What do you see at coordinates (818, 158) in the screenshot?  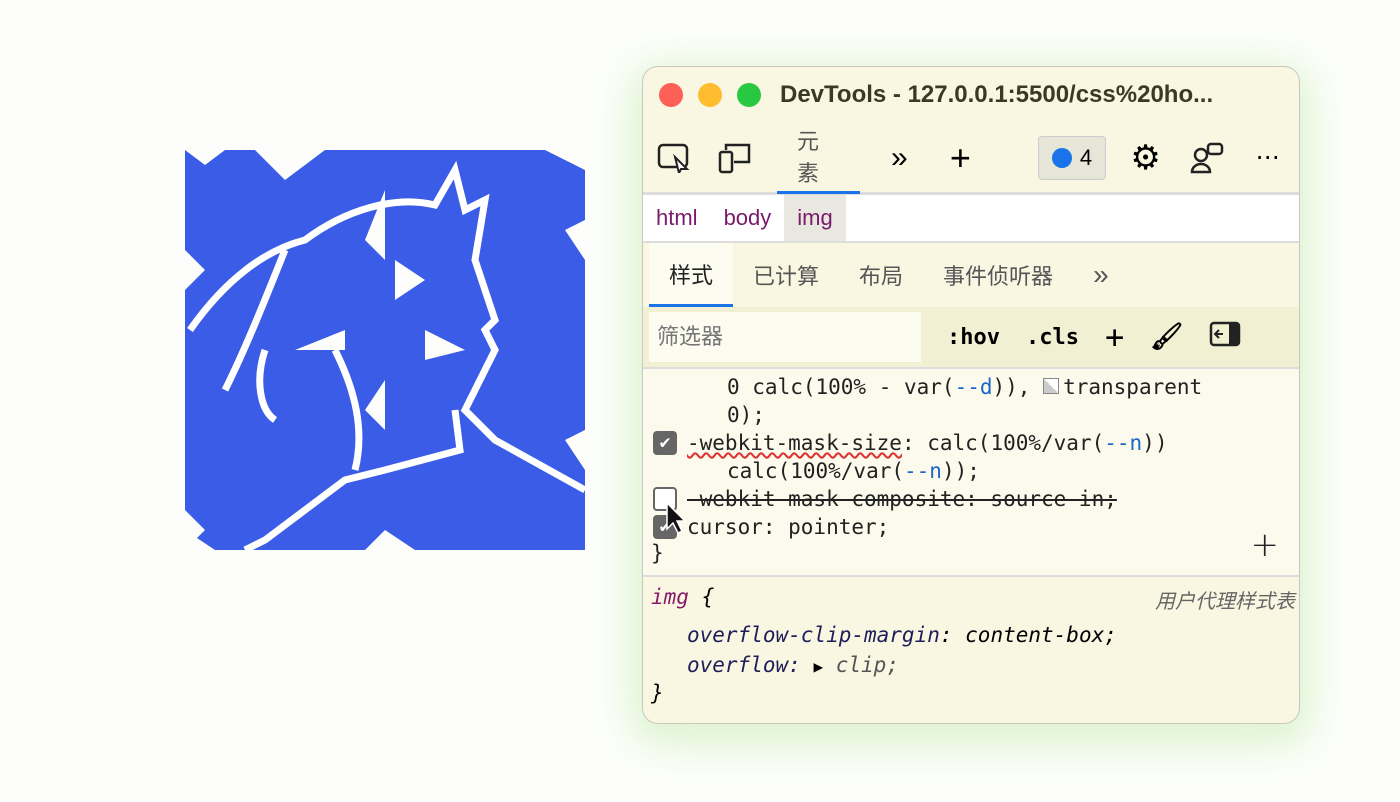 I see `tab-elements: 元素` at bounding box center [818, 158].